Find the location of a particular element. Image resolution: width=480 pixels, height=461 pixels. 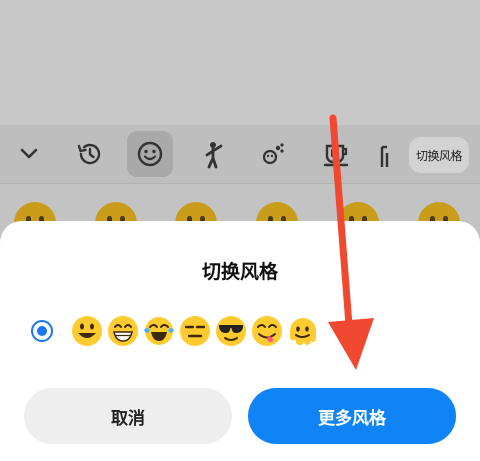

person-gesture-icon is located at coordinates (214, 155).